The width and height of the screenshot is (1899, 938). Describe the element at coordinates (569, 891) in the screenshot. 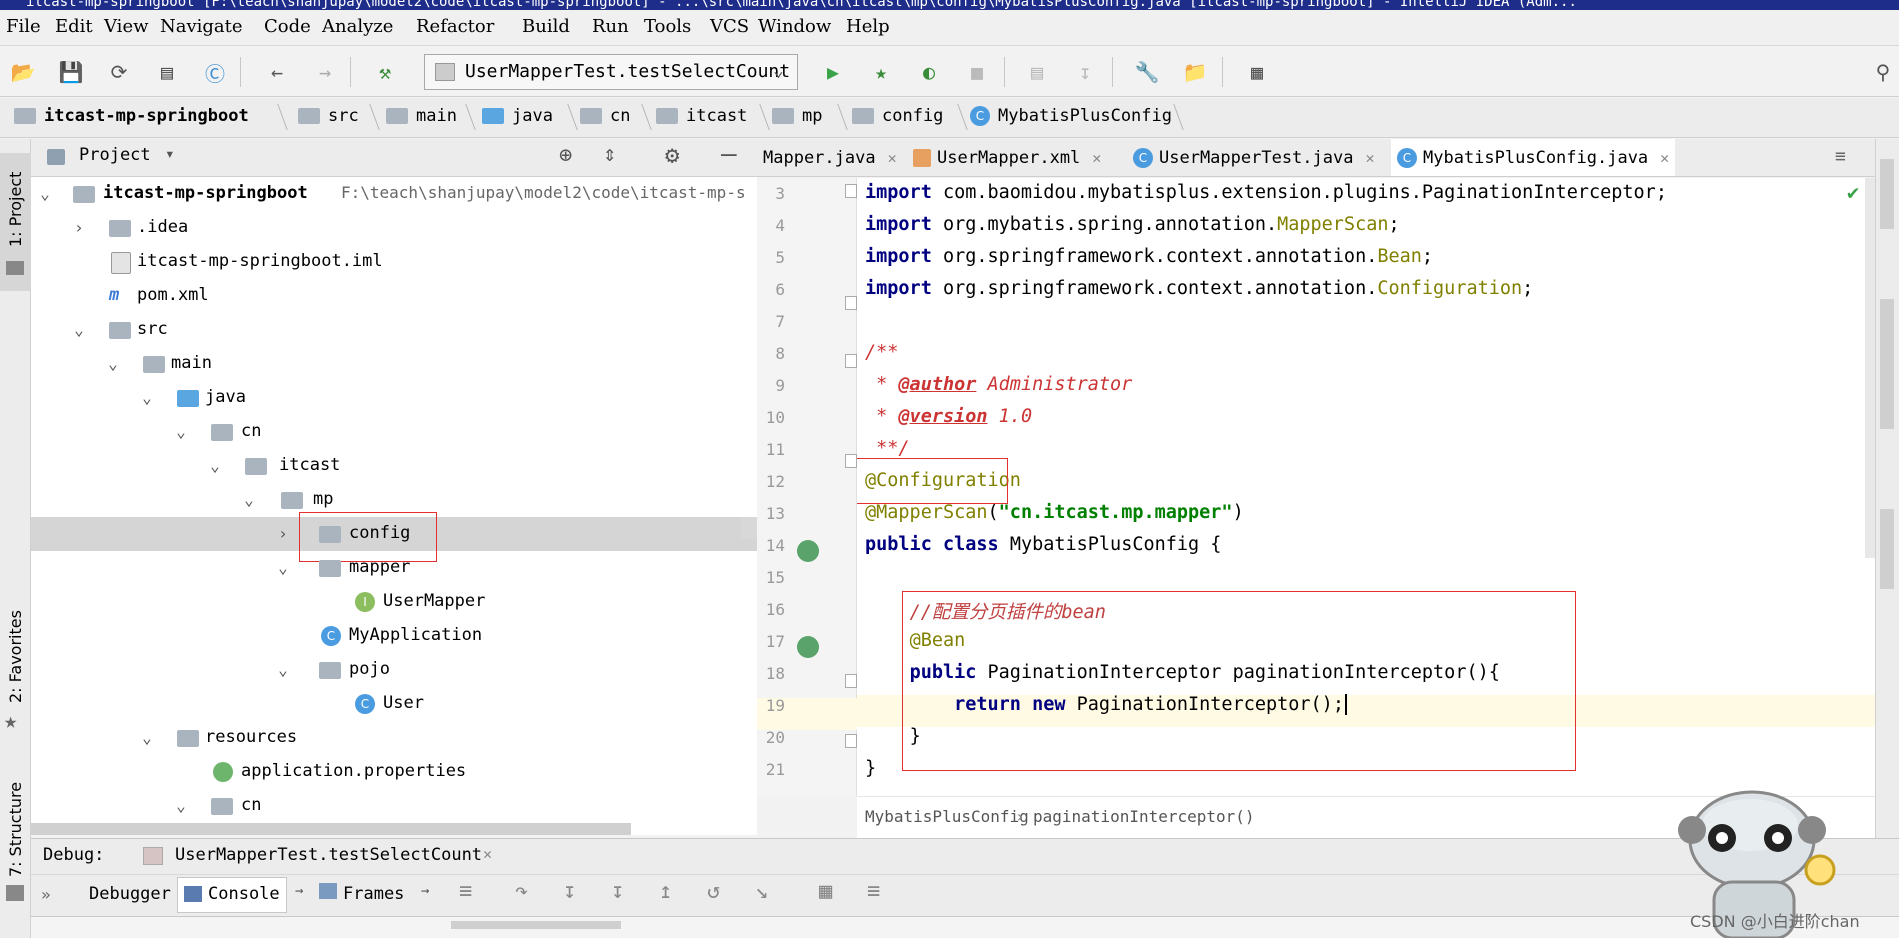

I see `step-into-icon: ↧` at that location.